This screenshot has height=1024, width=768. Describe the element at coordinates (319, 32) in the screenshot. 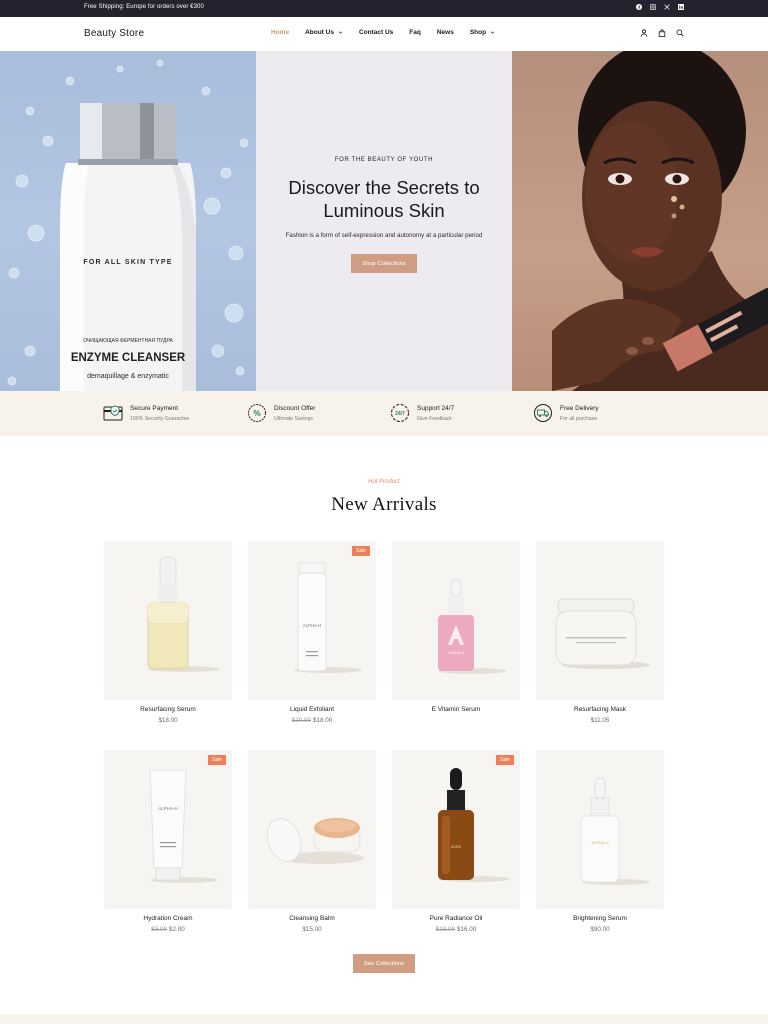

I see `nav-item-label: About Us` at that location.